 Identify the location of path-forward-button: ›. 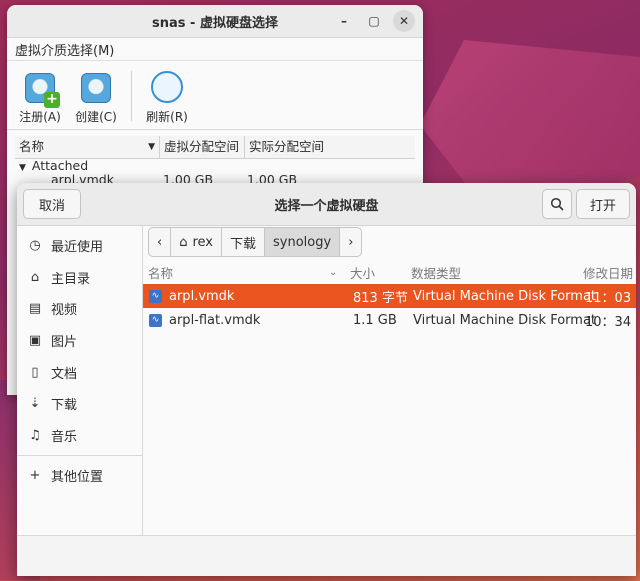
(350, 242).